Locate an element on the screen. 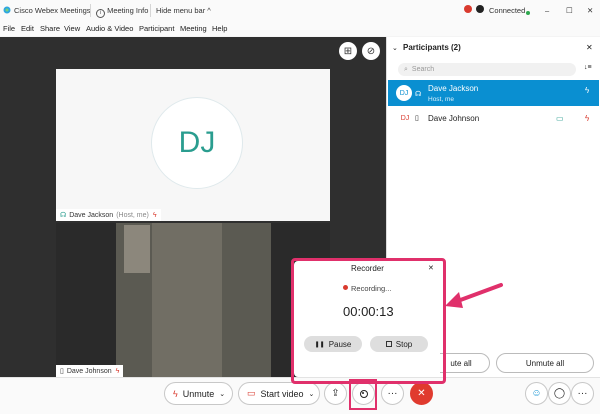 This screenshot has width=600, height=414. pause-icon: ❚❚ is located at coordinates (319, 344).